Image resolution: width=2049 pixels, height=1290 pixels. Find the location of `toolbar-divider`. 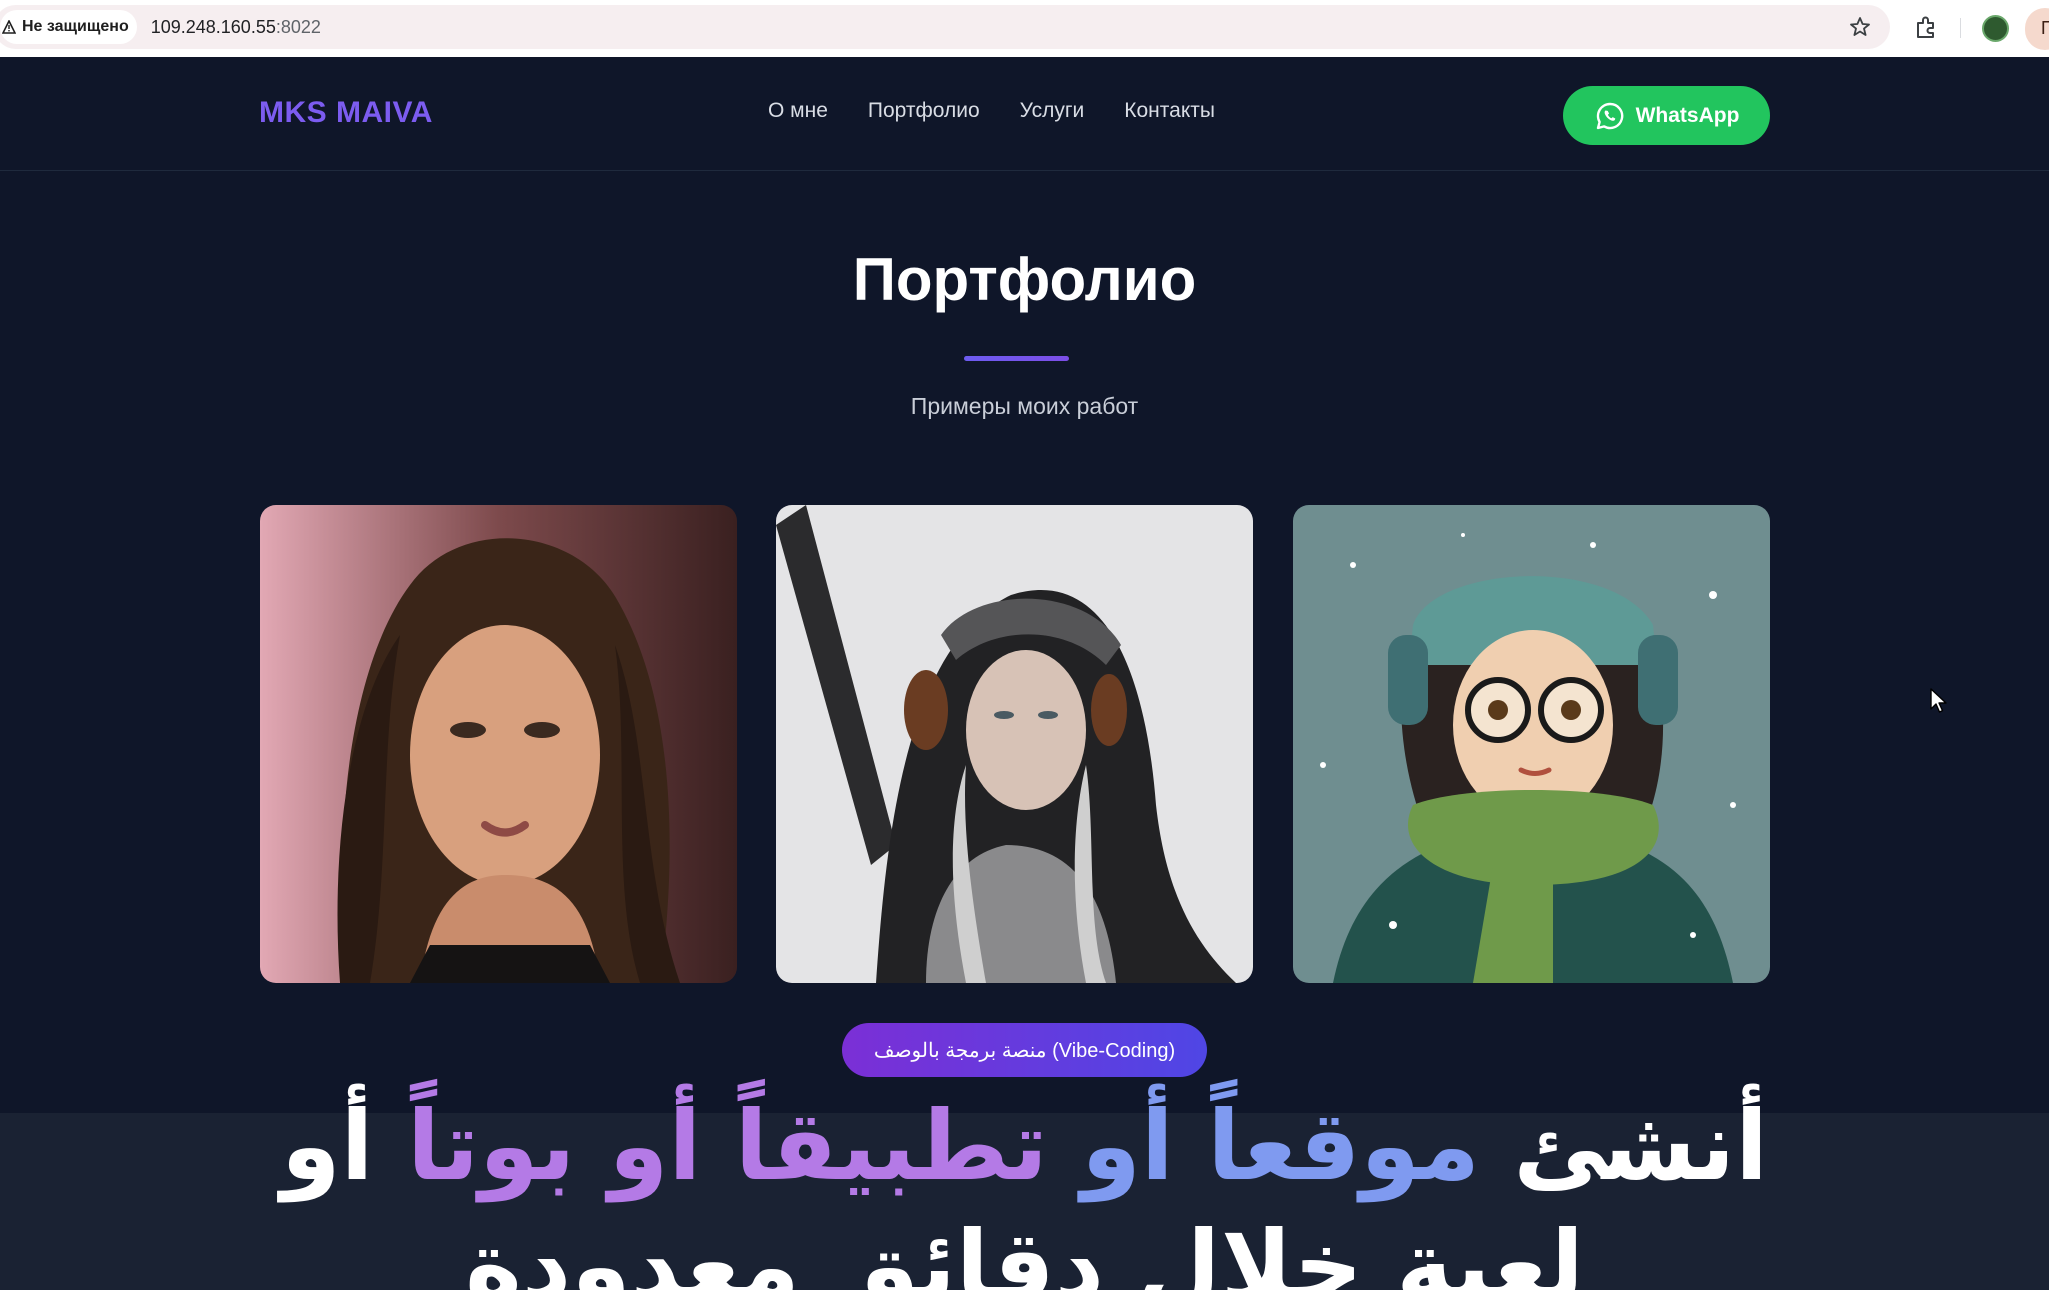

toolbar-divider is located at coordinates (1960, 28).